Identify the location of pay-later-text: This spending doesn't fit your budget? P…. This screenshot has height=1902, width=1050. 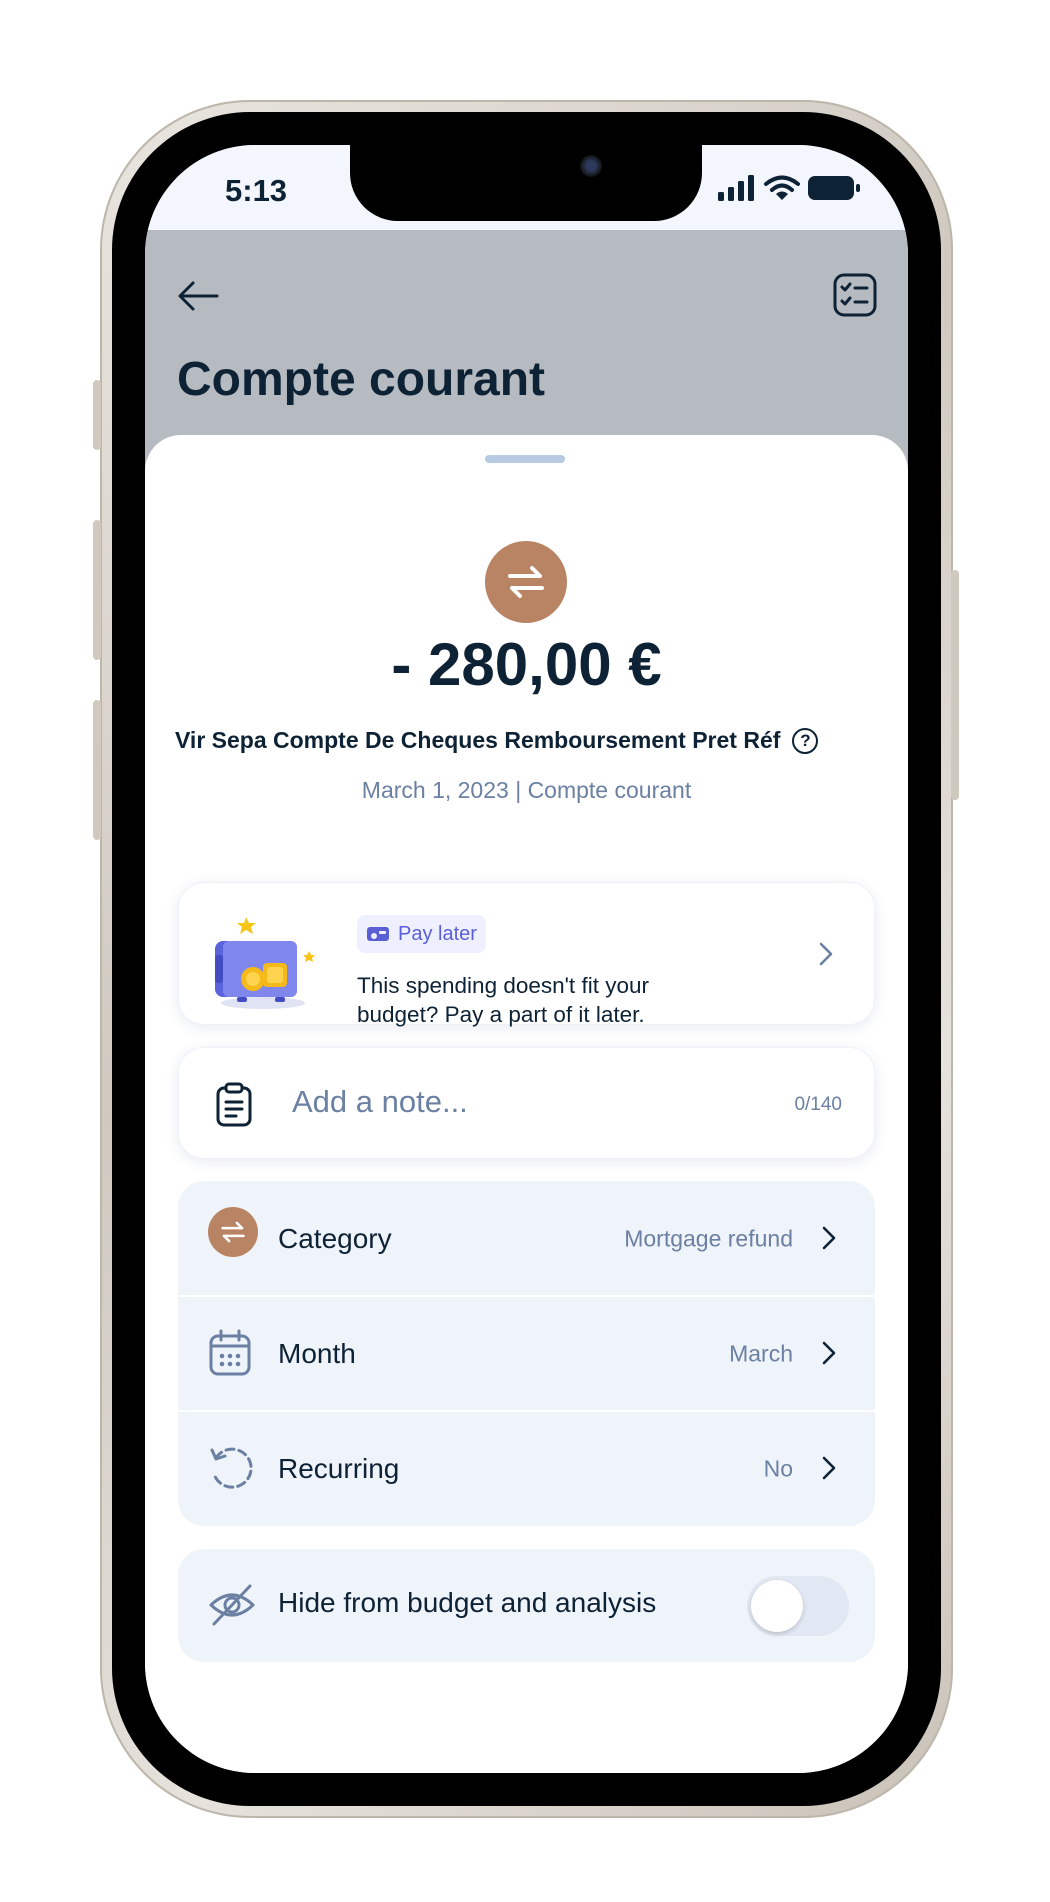
(503, 1000).